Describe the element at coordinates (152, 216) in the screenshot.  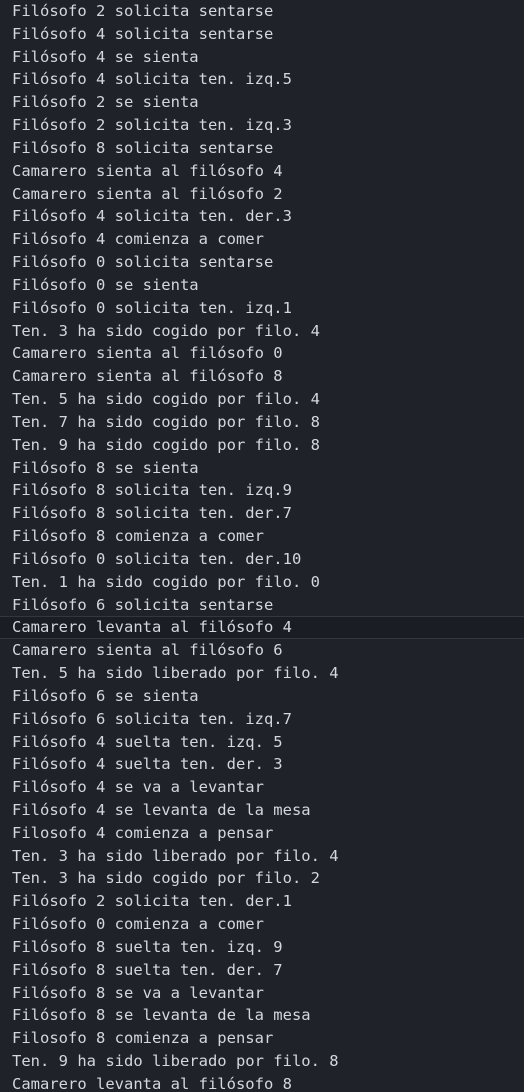
I see `log-line: Filósofo 4 solicita ten. der.3` at that location.